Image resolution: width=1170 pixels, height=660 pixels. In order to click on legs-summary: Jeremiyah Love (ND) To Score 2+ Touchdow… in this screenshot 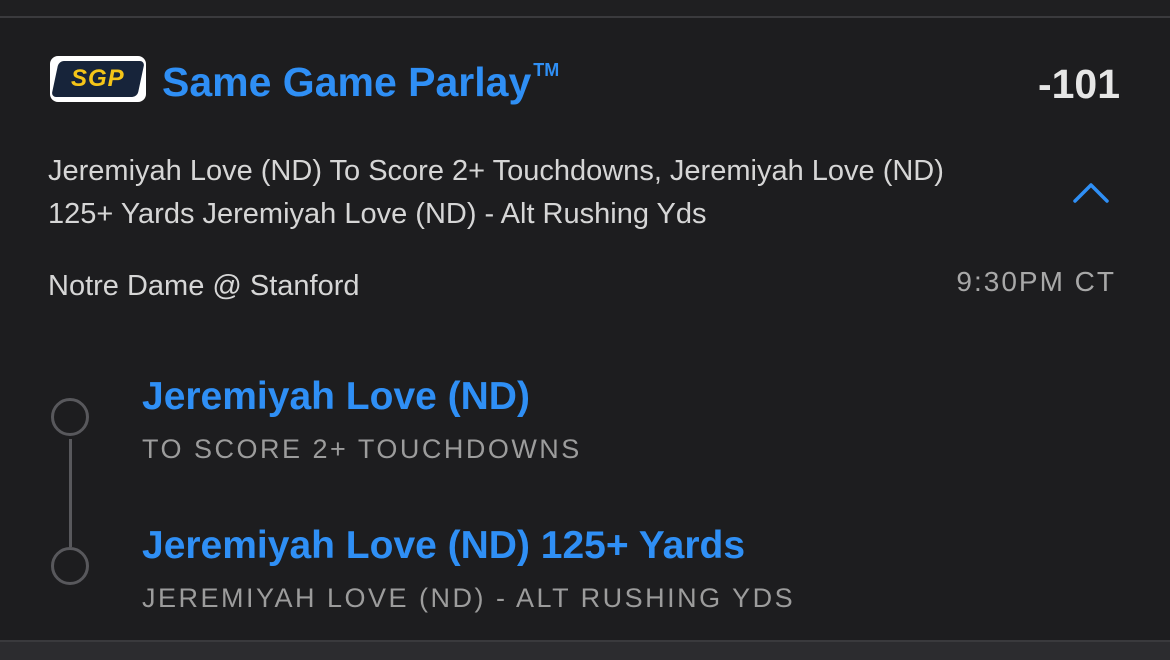, I will do `click(496, 192)`.